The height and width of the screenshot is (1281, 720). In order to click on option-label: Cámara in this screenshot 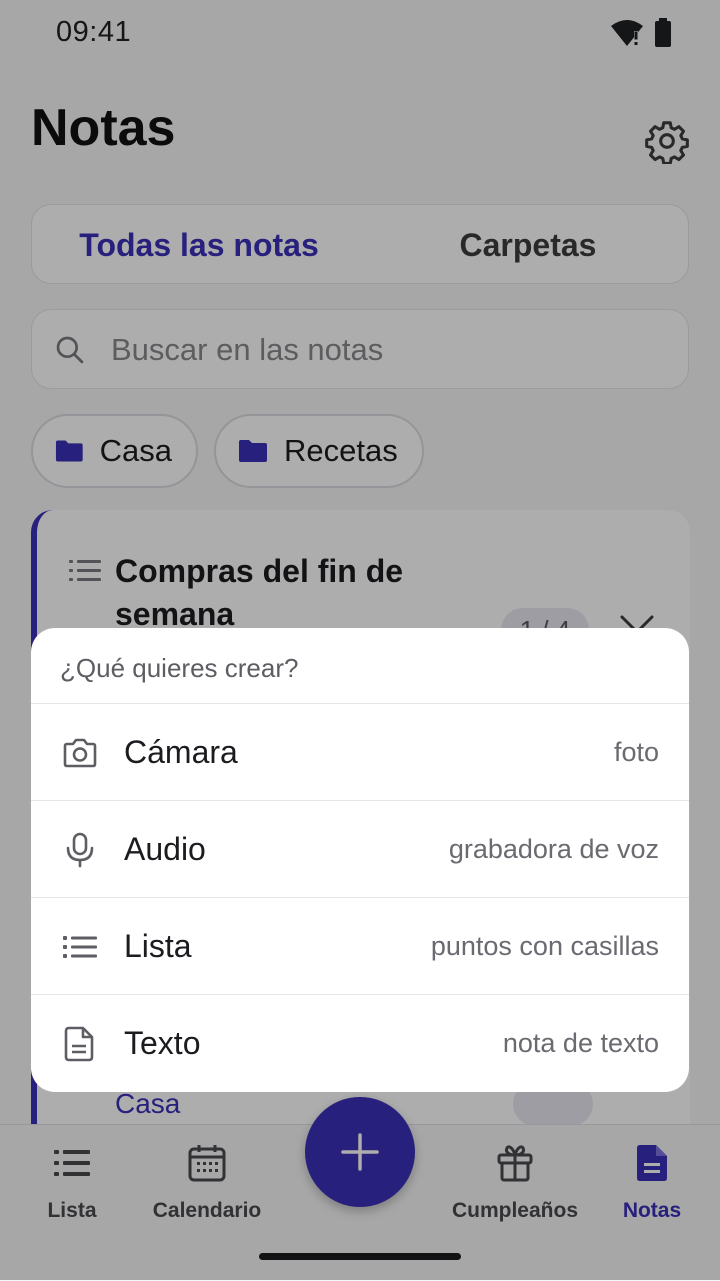, I will do `click(181, 752)`.